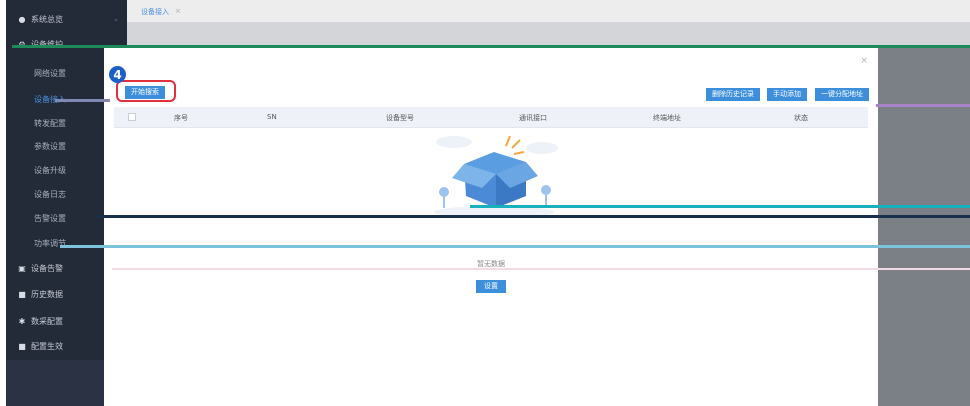  Describe the element at coordinates (400, 118) in the screenshot. I see `column-header-model: 设备型号` at that location.